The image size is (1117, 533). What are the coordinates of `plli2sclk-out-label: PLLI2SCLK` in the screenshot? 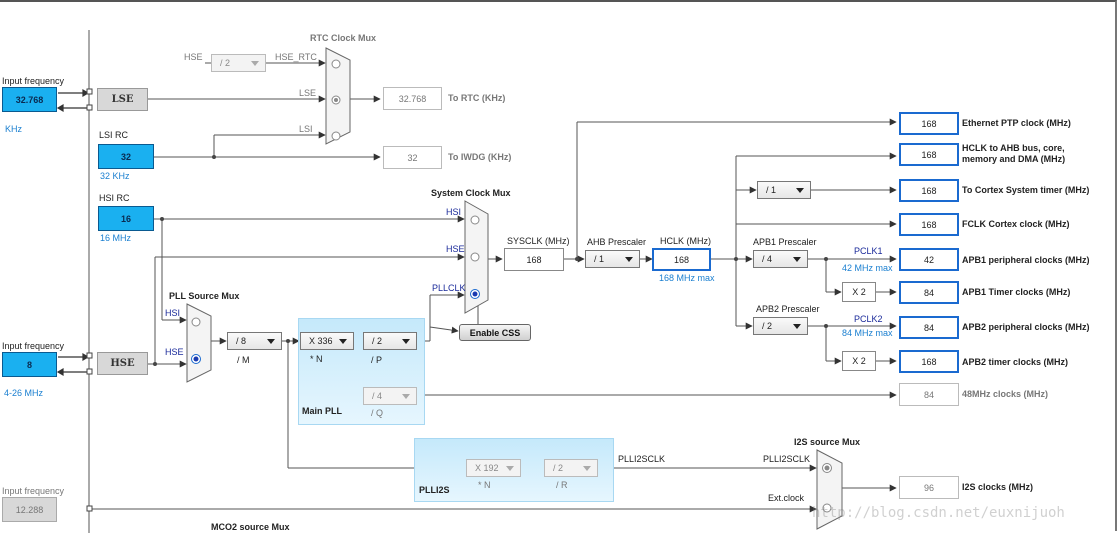 It's located at (642, 459).